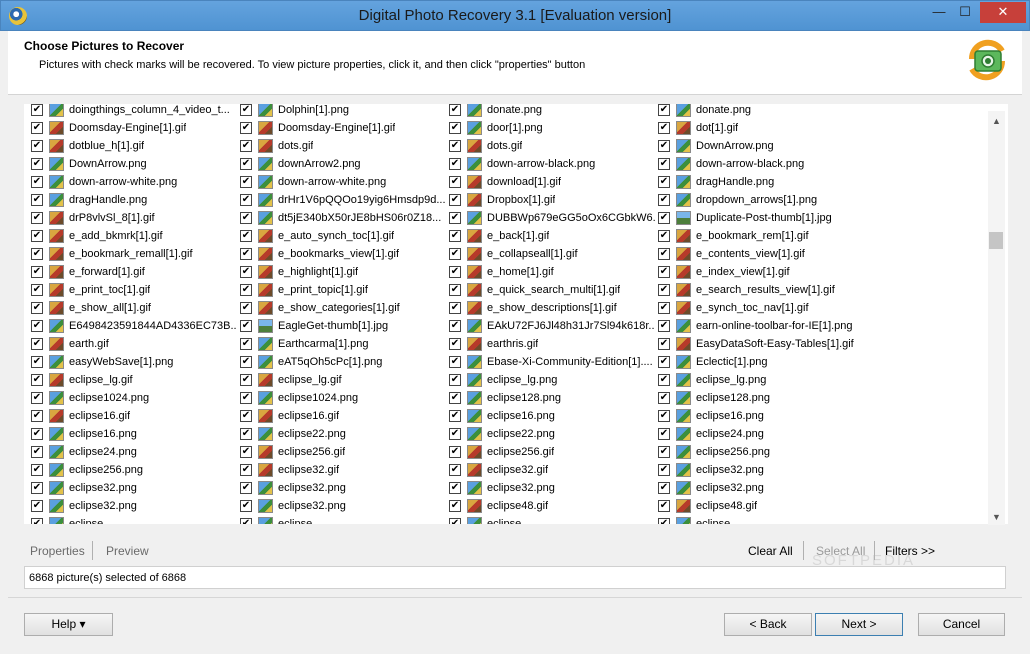 The height and width of the screenshot is (654, 1030). Describe the element at coordinates (130, 452) in the screenshot. I see `picture-item: ✔ eclipse24.png` at that location.